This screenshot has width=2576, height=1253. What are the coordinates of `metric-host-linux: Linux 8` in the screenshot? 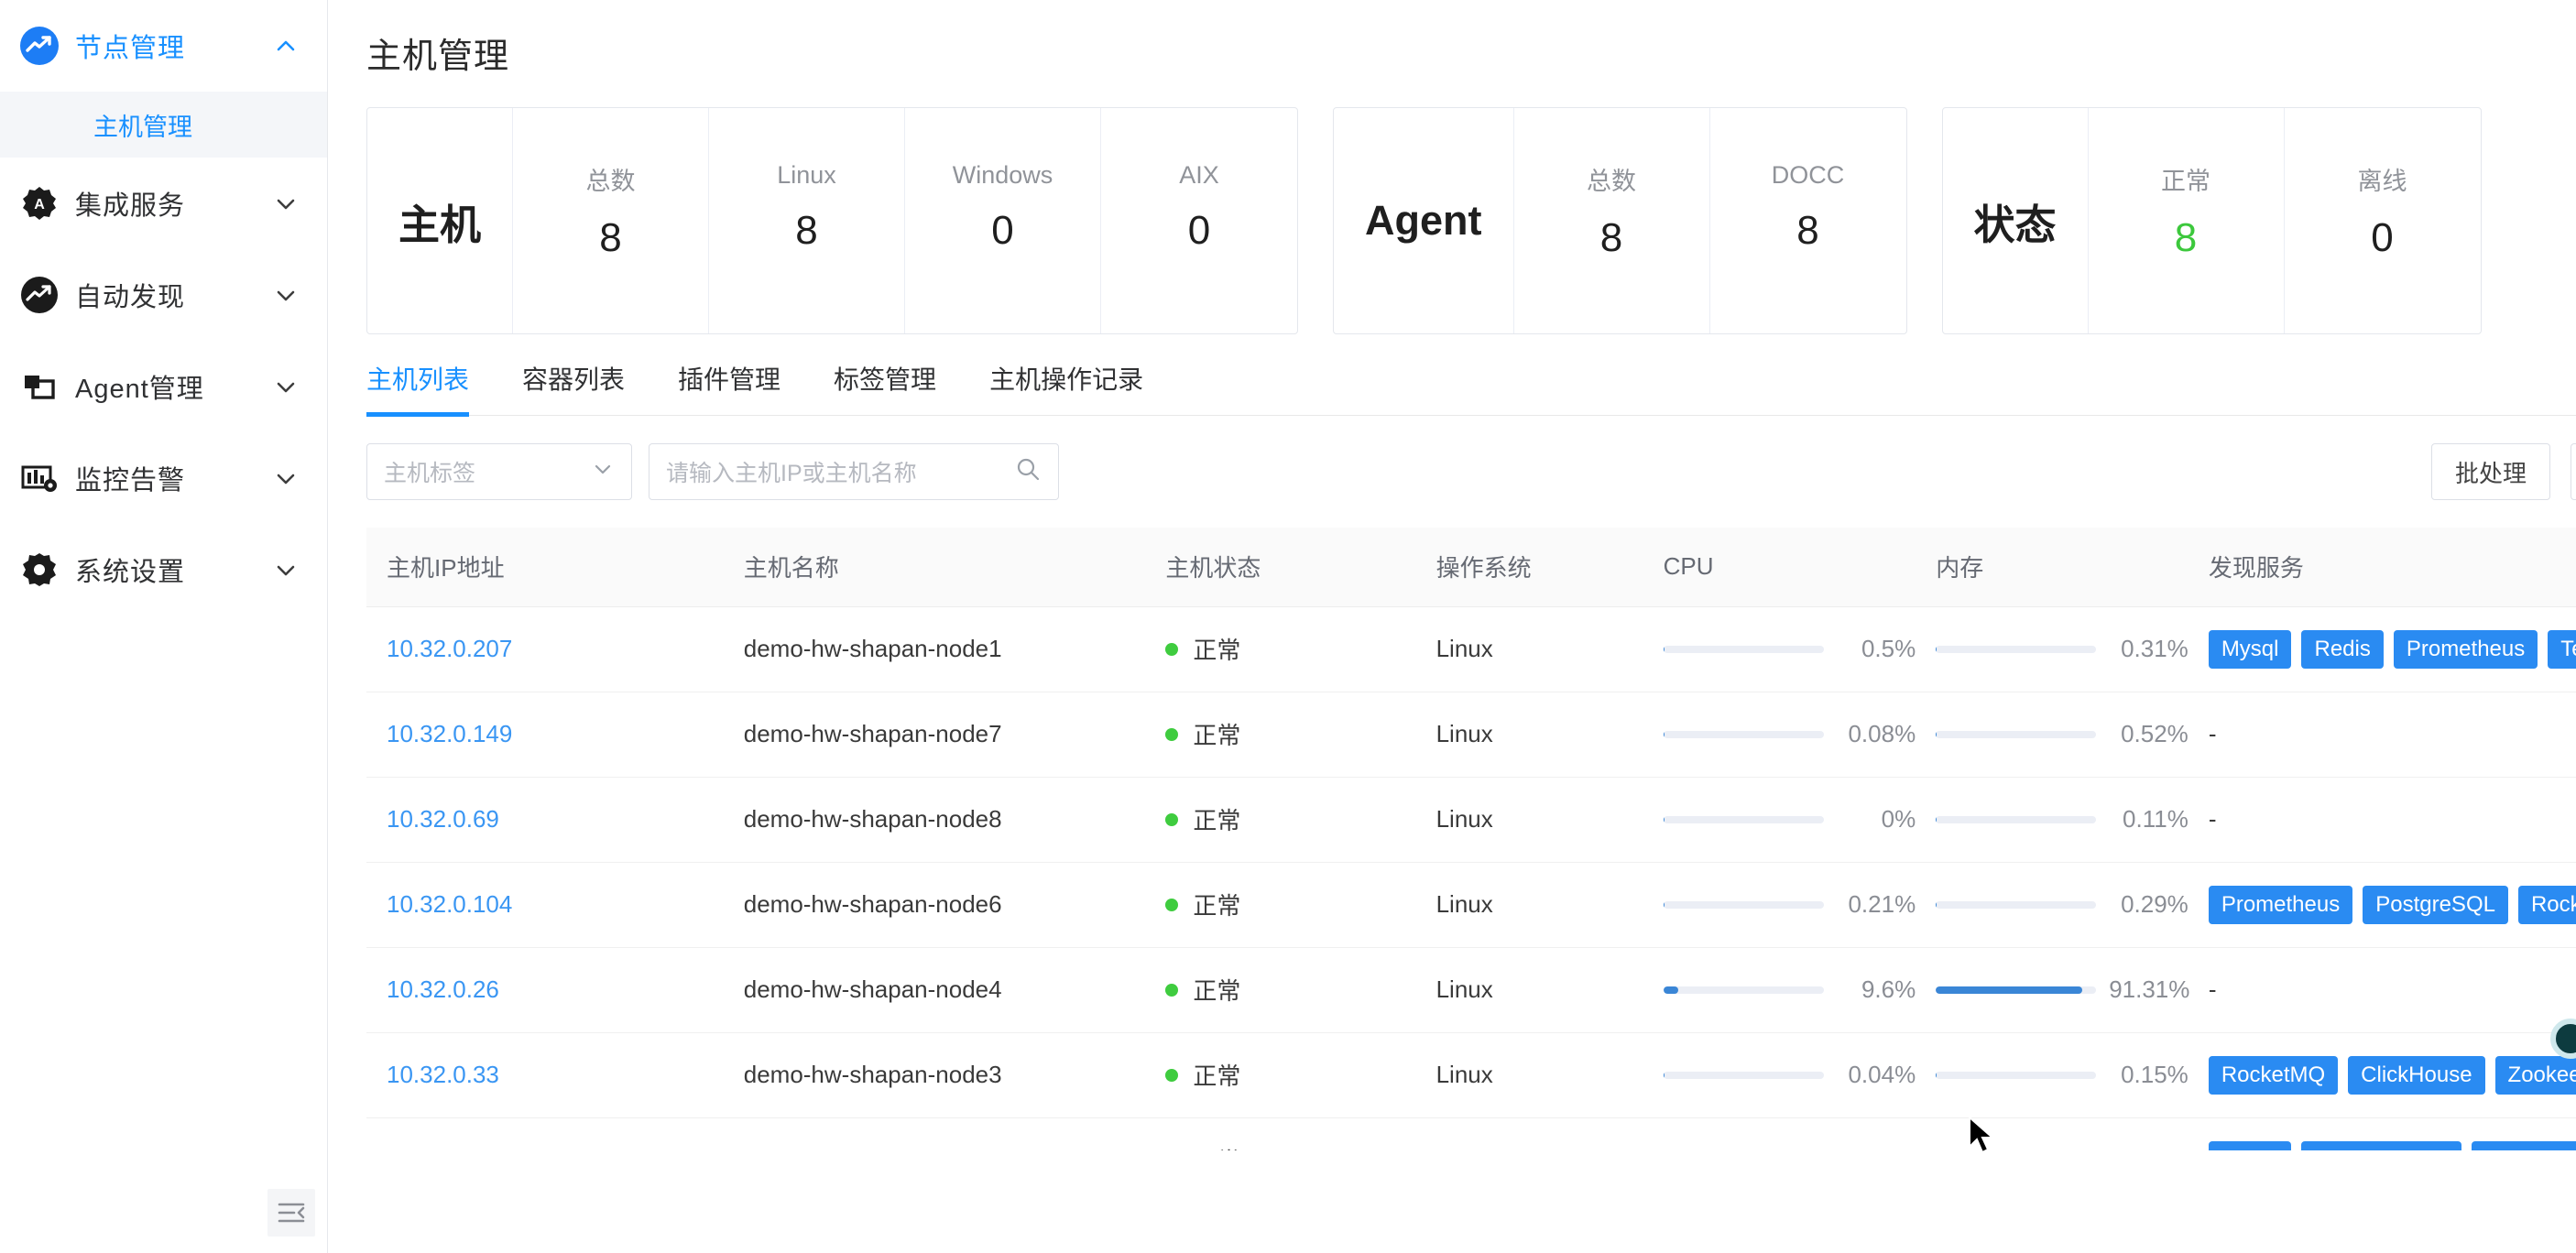 It's located at (808, 220).